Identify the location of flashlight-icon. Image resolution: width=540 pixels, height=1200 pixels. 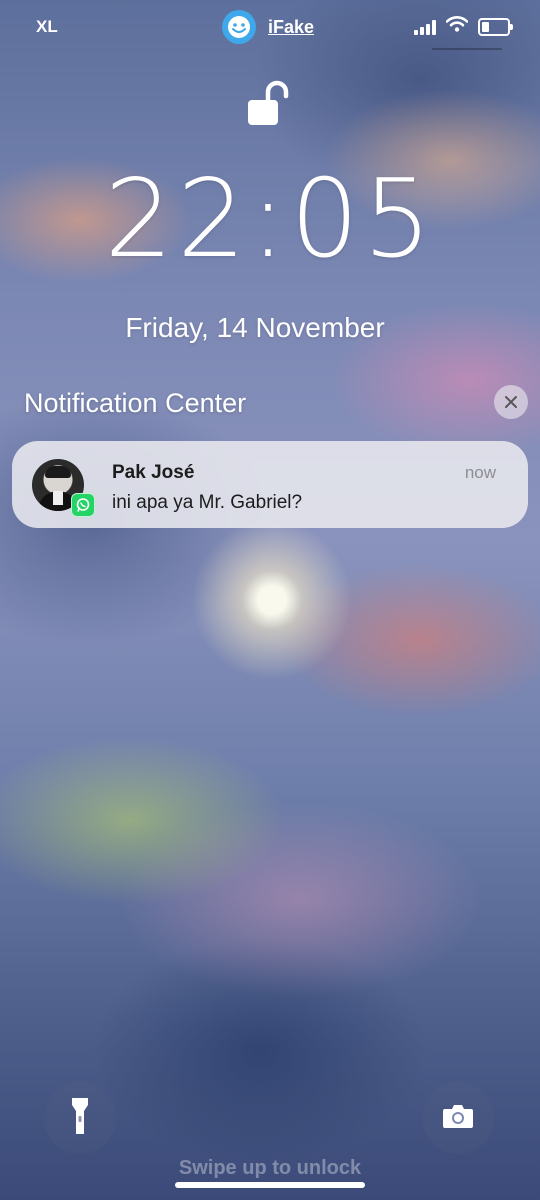
(80, 1118).